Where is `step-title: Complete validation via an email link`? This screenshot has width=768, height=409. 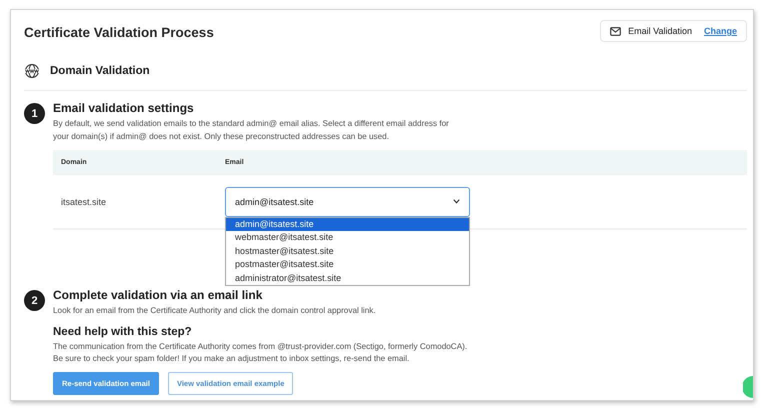
step-title: Complete validation via an email link is located at coordinates (158, 295).